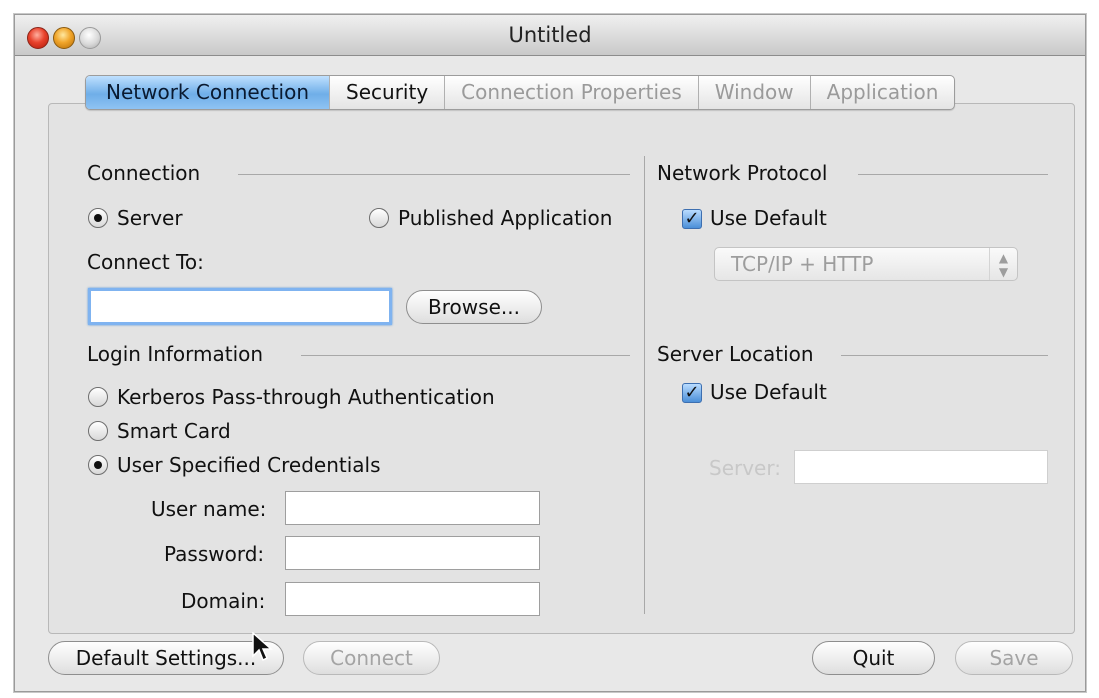  Describe the element at coordinates (379, 218) in the screenshot. I see `published-application-radio` at that location.